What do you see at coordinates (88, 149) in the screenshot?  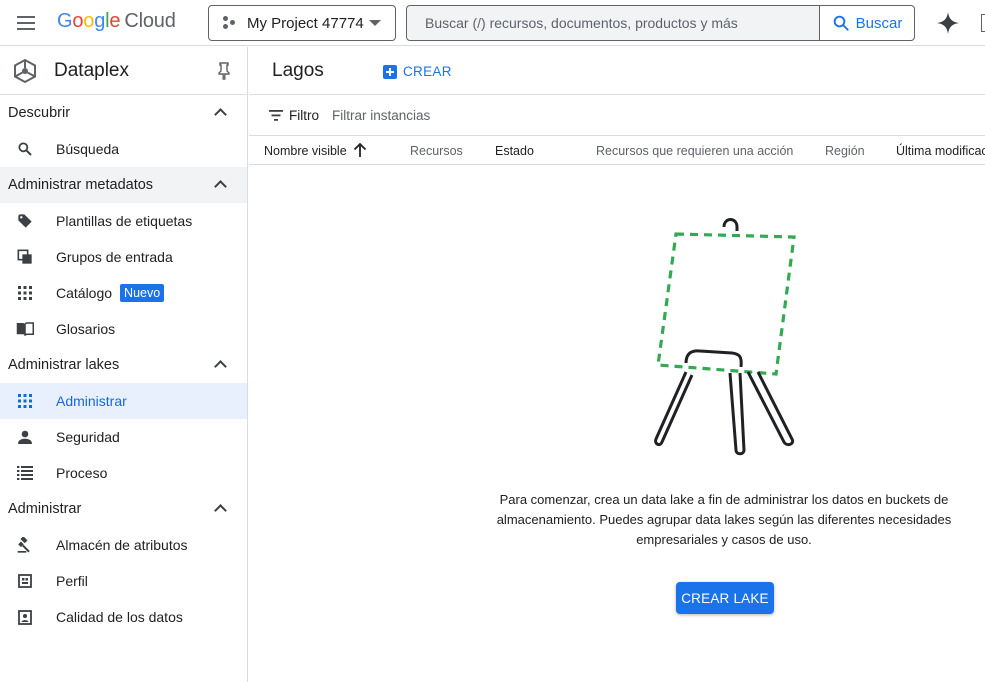 I see `sidebar-item-label: Búsqueda` at bounding box center [88, 149].